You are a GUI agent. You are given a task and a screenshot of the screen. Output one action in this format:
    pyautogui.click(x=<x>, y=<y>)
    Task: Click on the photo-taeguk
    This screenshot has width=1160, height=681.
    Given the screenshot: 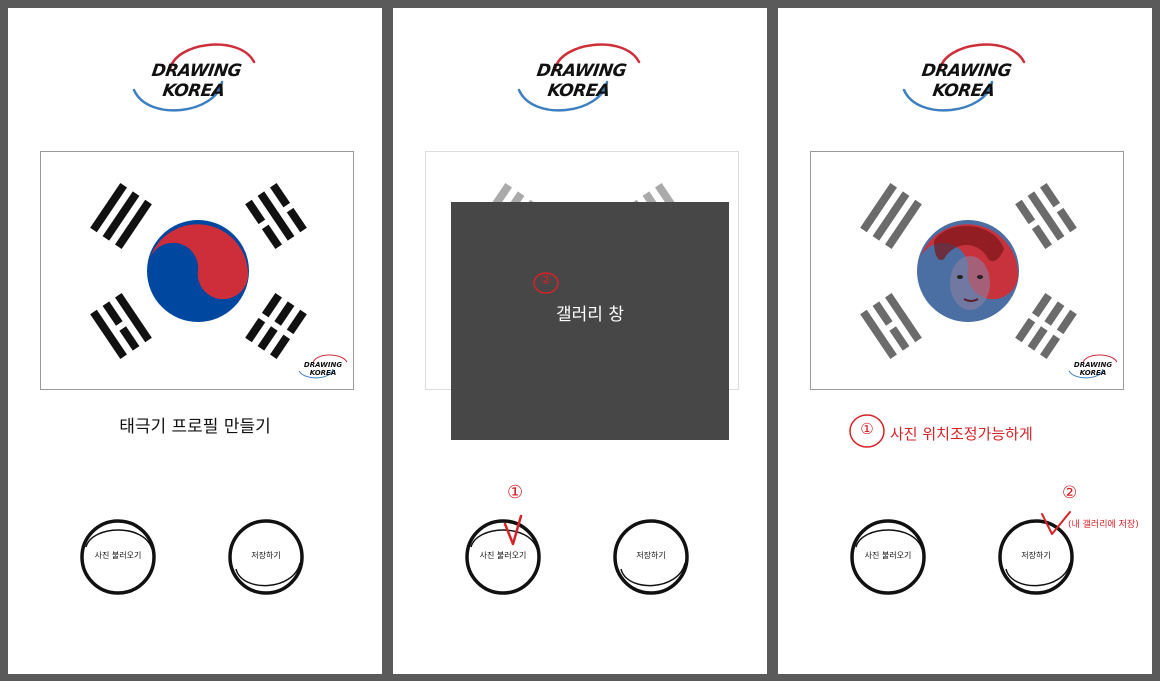 What is the action you would take?
    pyautogui.click(x=968, y=271)
    